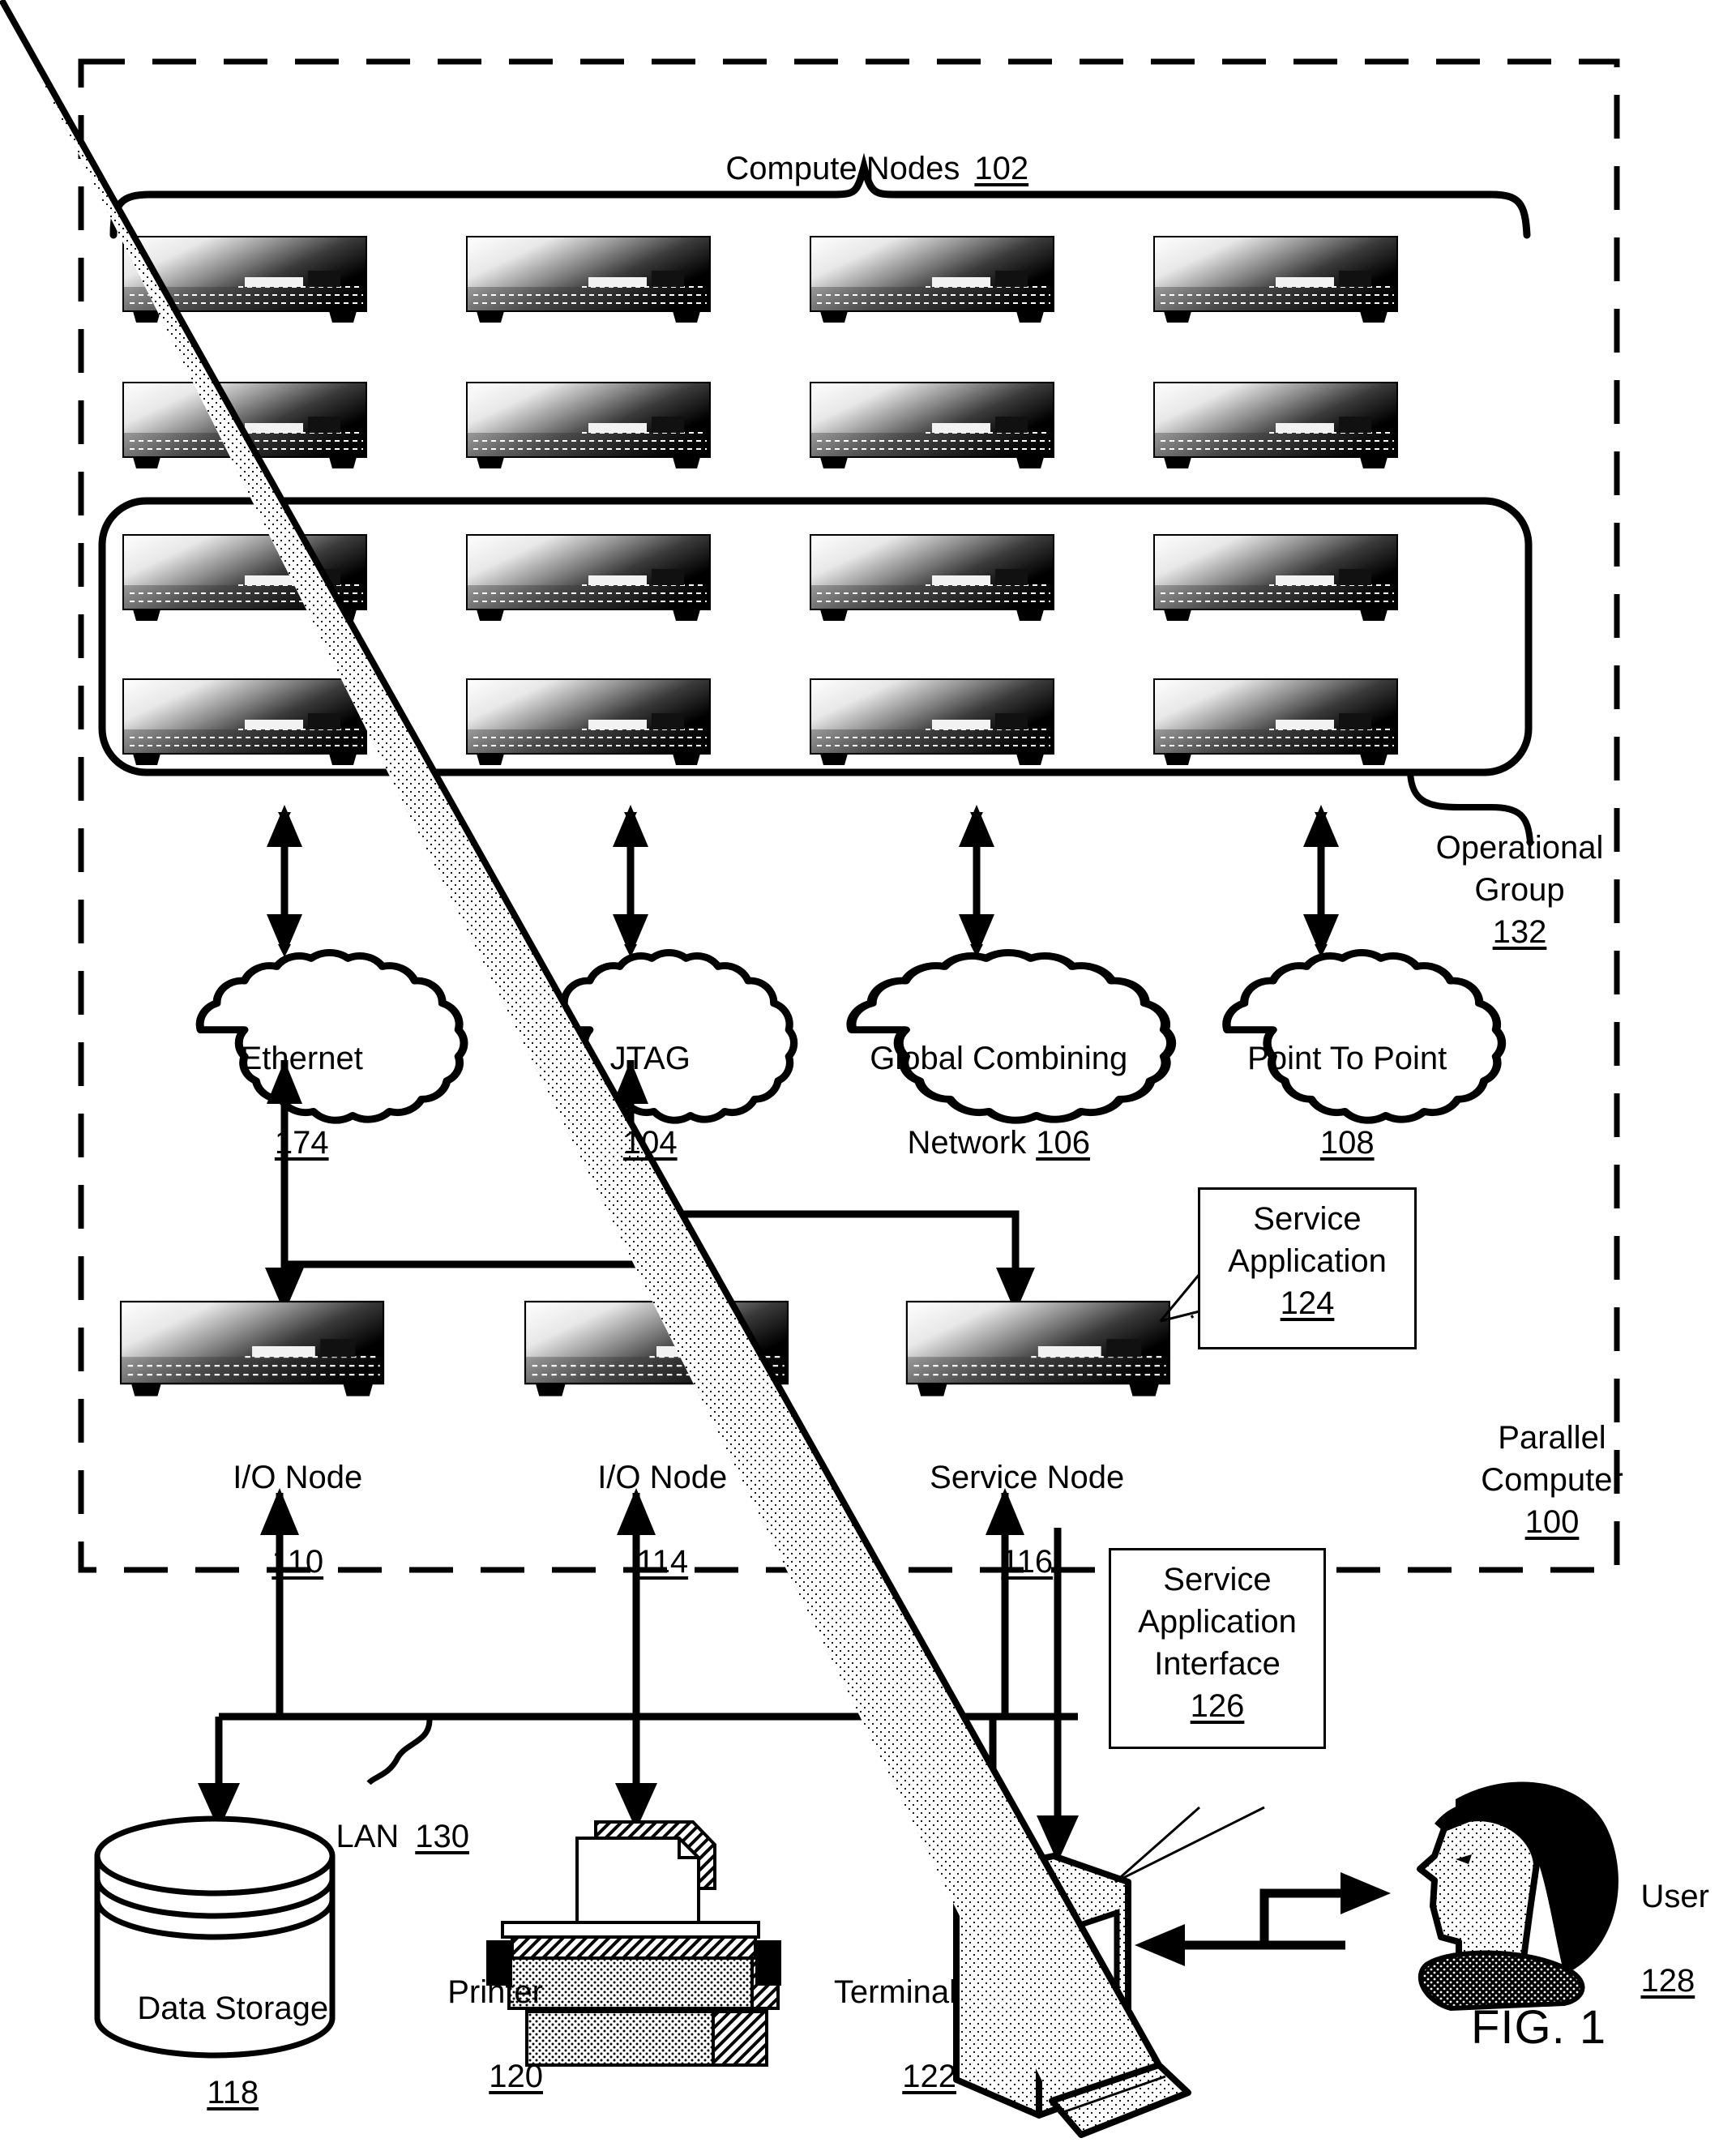 This screenshot has width=1736, height=2151. I want to click on network-global-combining-ref: 106, so click(1063, 1143).